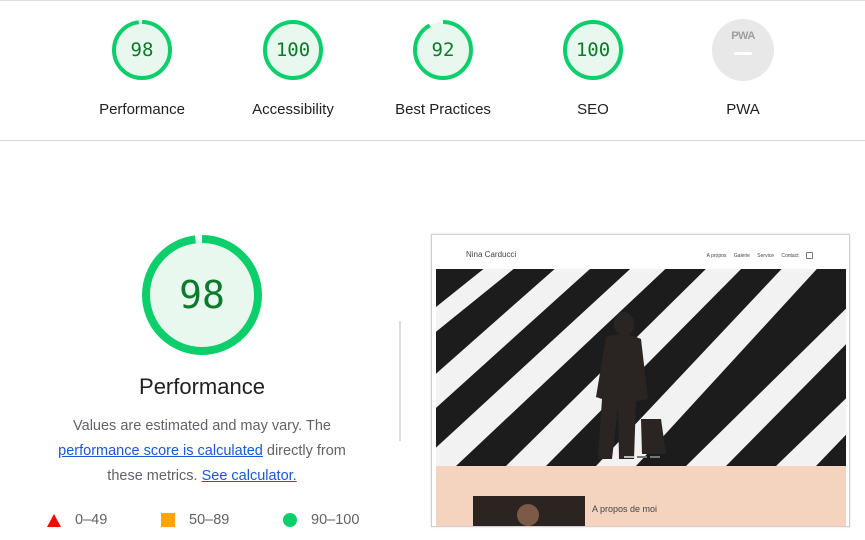  I want to click on performance-gauge: 98, so click(202, 295).